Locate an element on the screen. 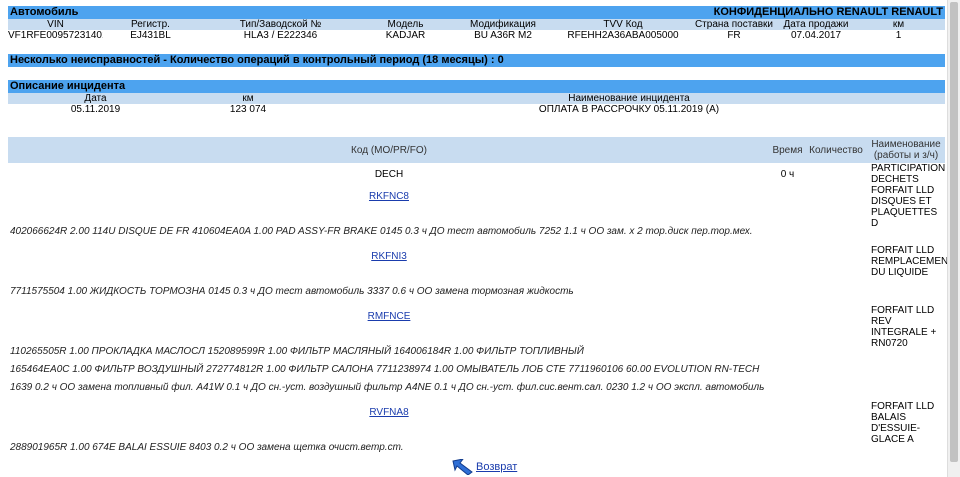 The image size is (960, 477). operation-name: FORFAIT LLD REMPLACEMENT DU LIQUIDE is located at coordinates (913, 261).